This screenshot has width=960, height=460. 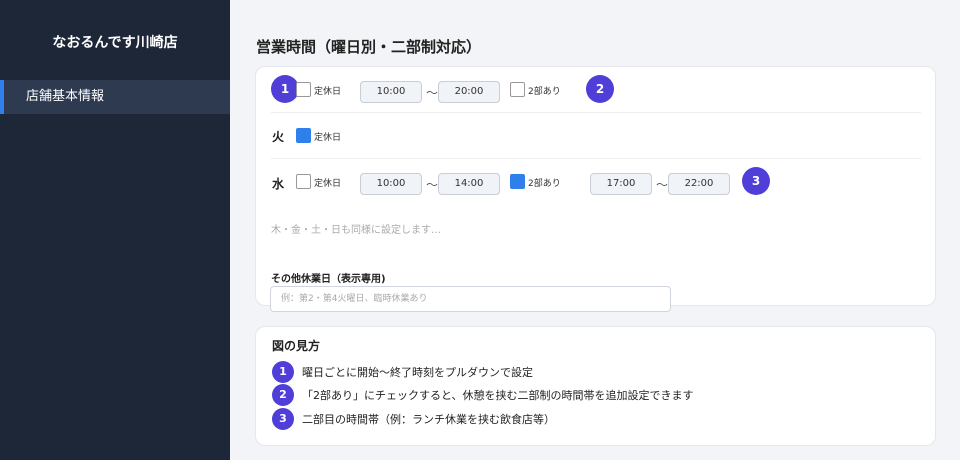 What do you see at coordinates (303, 181) in the screenshot?
I see `closed-checkbox-wed` at bounding box center [303, 181].